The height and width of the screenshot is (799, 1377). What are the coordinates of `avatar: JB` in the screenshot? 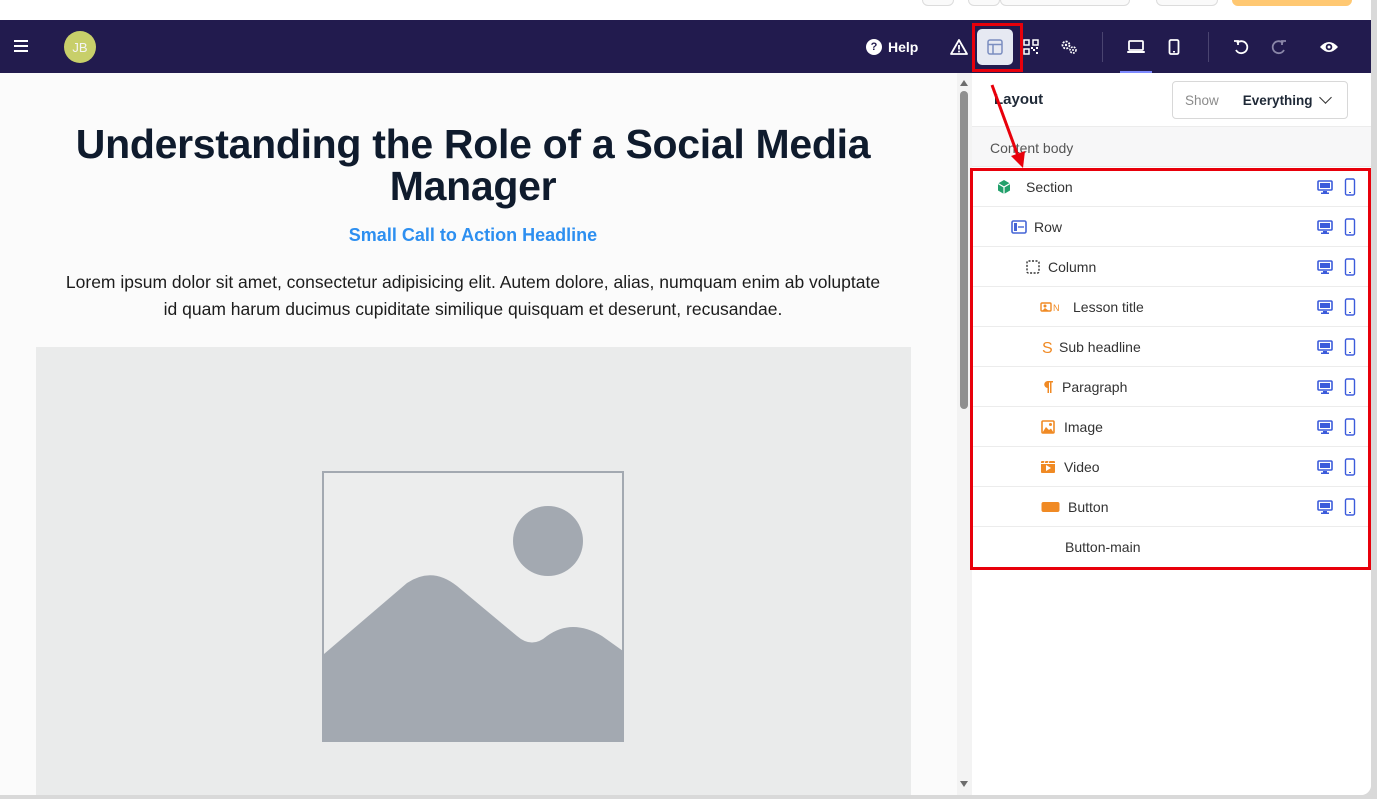 It's located at (80, 47).